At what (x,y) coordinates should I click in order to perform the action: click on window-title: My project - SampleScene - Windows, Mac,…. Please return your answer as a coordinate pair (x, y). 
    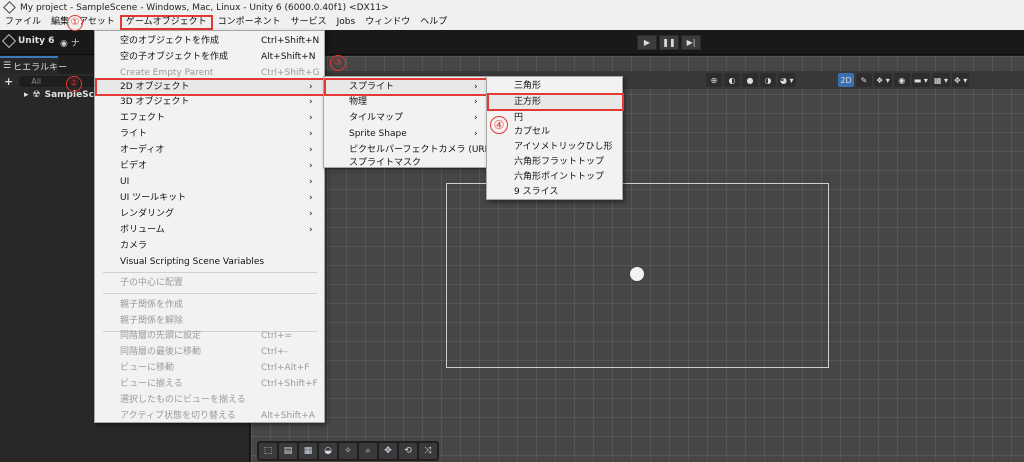
    Looking at the image, I should click on (204, 7).